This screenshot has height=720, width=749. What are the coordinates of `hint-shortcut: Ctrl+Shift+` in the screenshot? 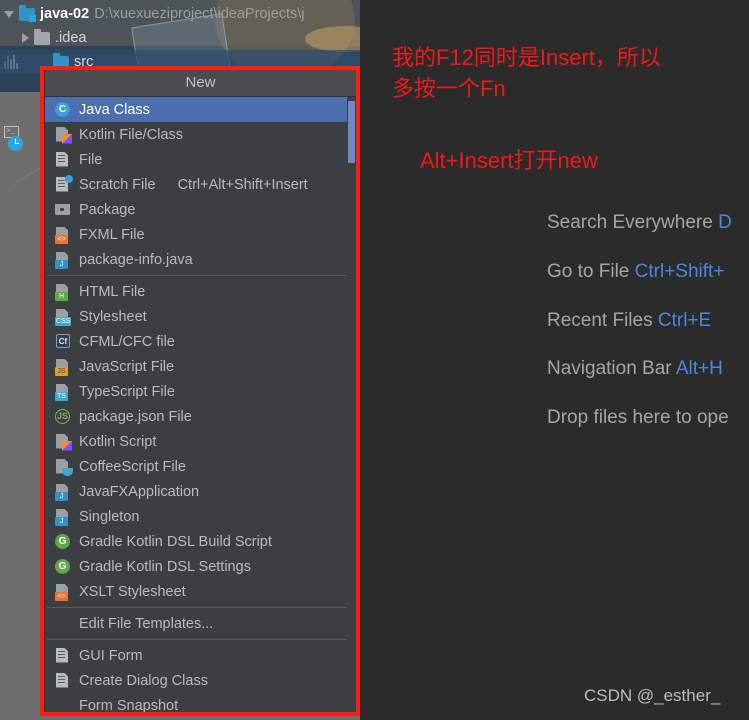 It's located at (679, 271).